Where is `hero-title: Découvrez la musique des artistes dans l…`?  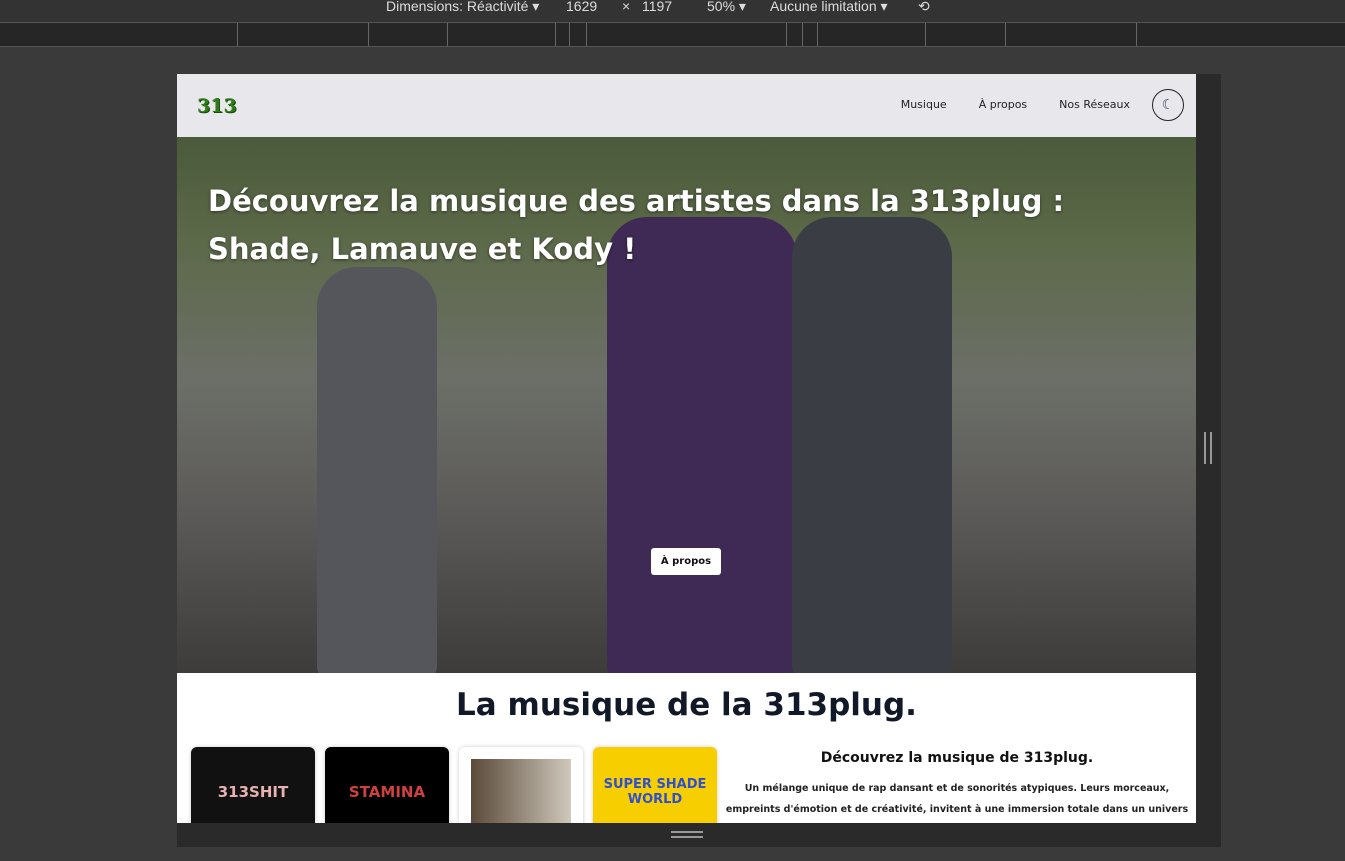 hero-title: Découvrez la musique des artistes dans l… is located at coordinates (636, 225).